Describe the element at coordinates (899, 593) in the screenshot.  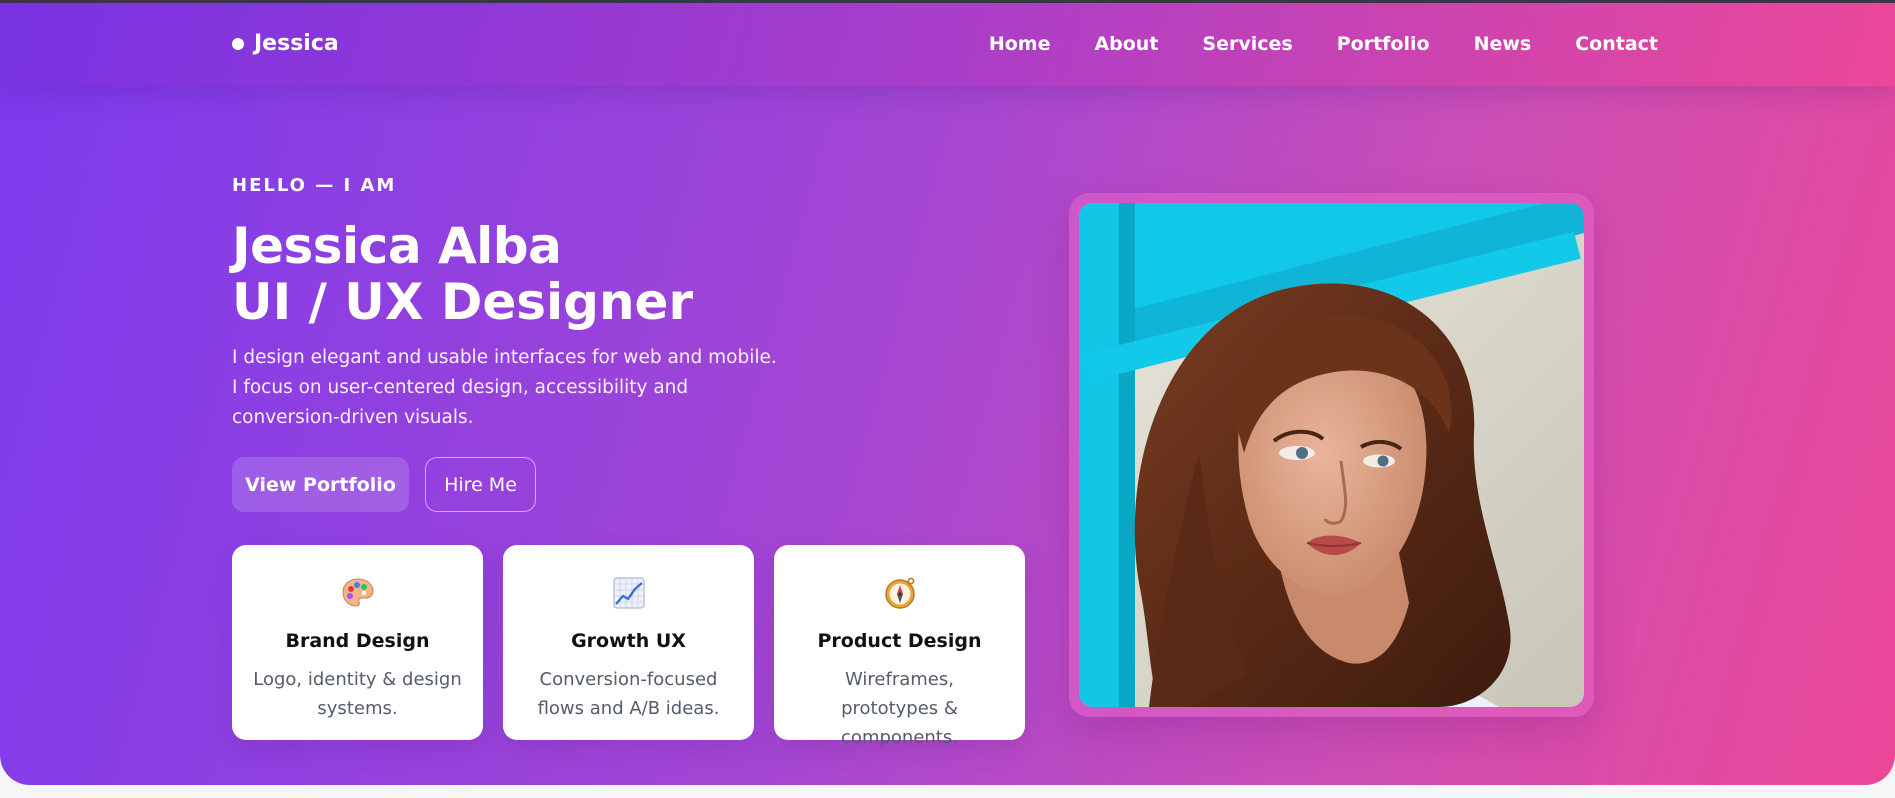
I see `compass-icon` at that location.